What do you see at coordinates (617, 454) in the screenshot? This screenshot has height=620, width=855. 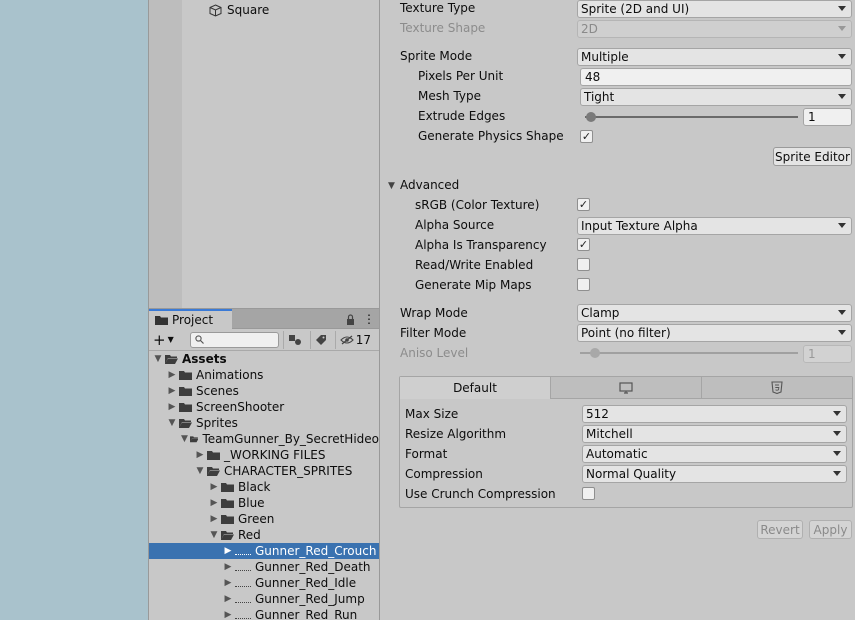 I see `format-value: Automatic` at bounding box center [617, 454].